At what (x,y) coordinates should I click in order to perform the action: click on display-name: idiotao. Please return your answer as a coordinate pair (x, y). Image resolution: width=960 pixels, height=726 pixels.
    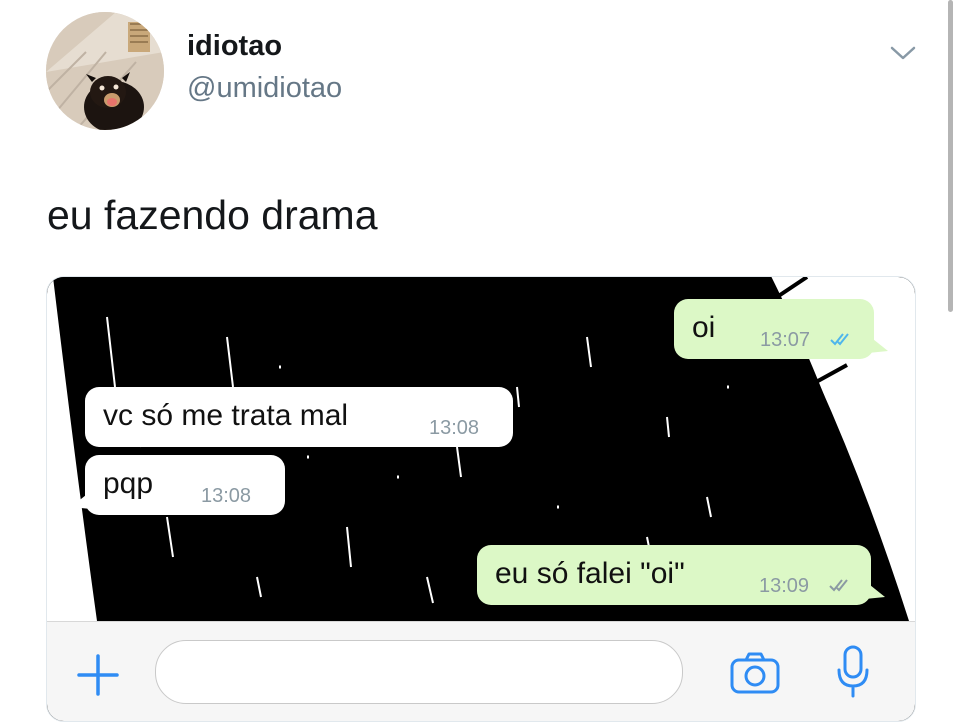
    Looking at the image, I should click on (234, 46).